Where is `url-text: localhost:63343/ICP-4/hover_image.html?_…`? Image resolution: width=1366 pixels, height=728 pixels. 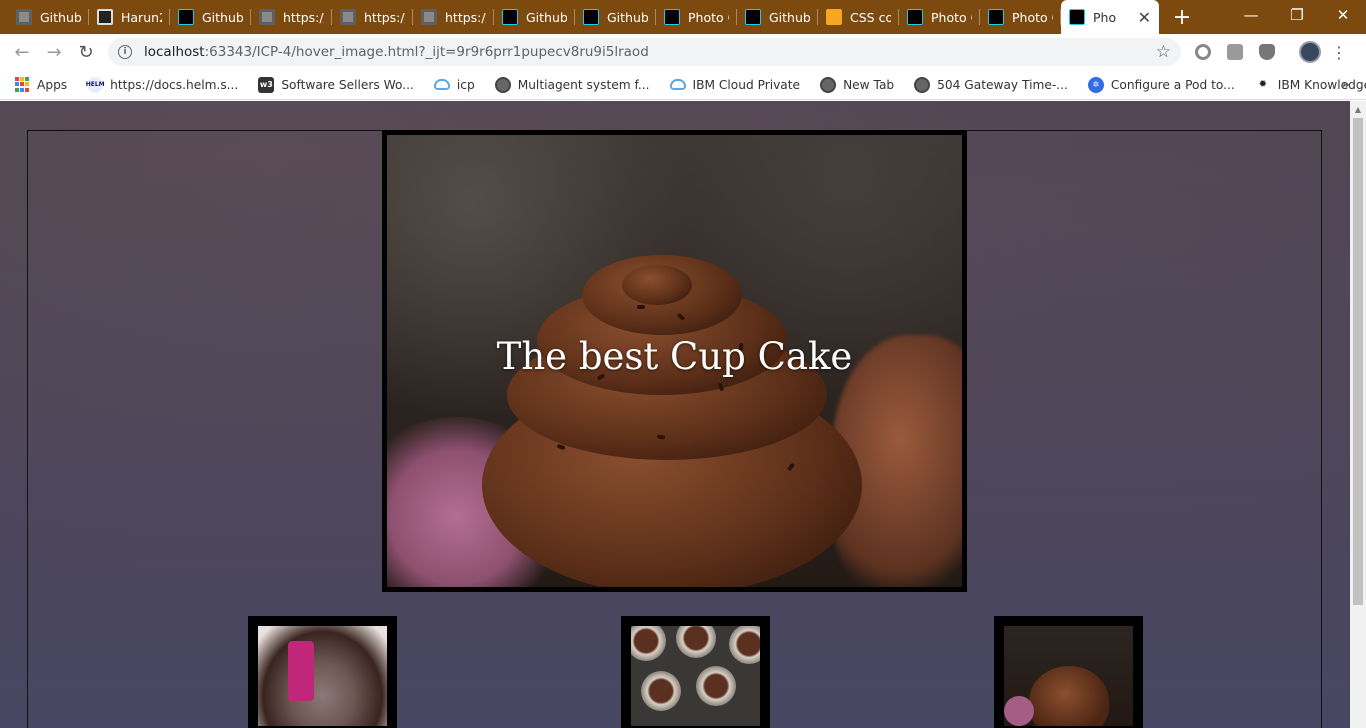
url-text: localhost:63343/ICP-4/hover_image.html?_… is located at coordinates (650, 52).